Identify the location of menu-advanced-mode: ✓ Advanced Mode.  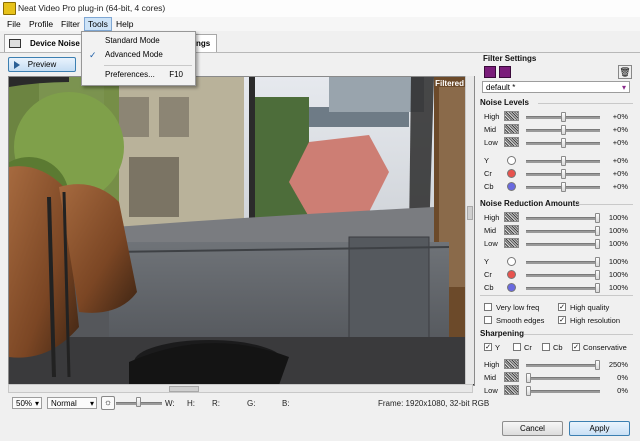
(138, 55).